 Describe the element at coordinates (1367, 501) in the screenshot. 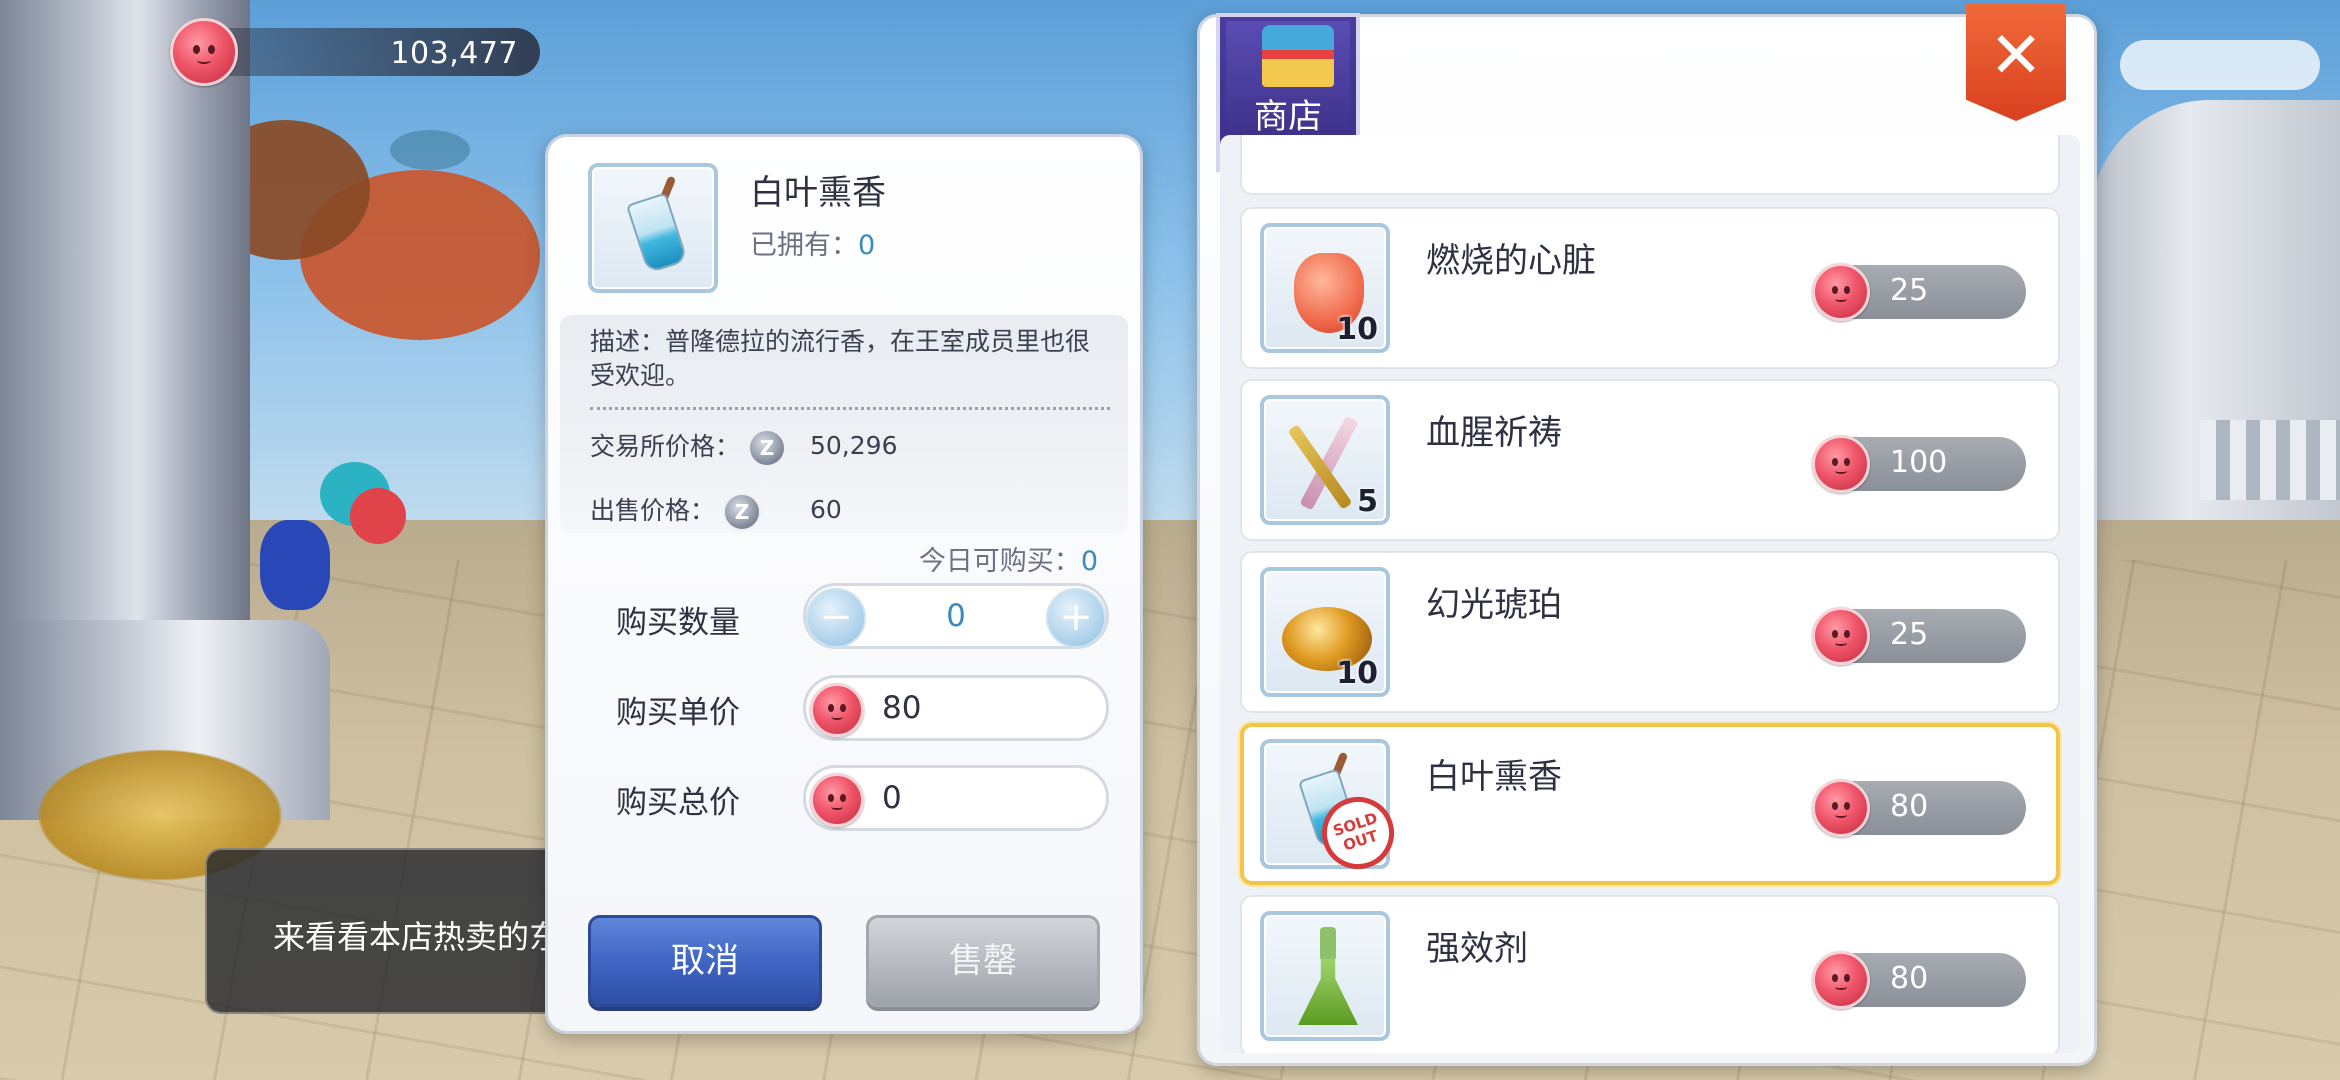

I see `item-count: 5` at that location.